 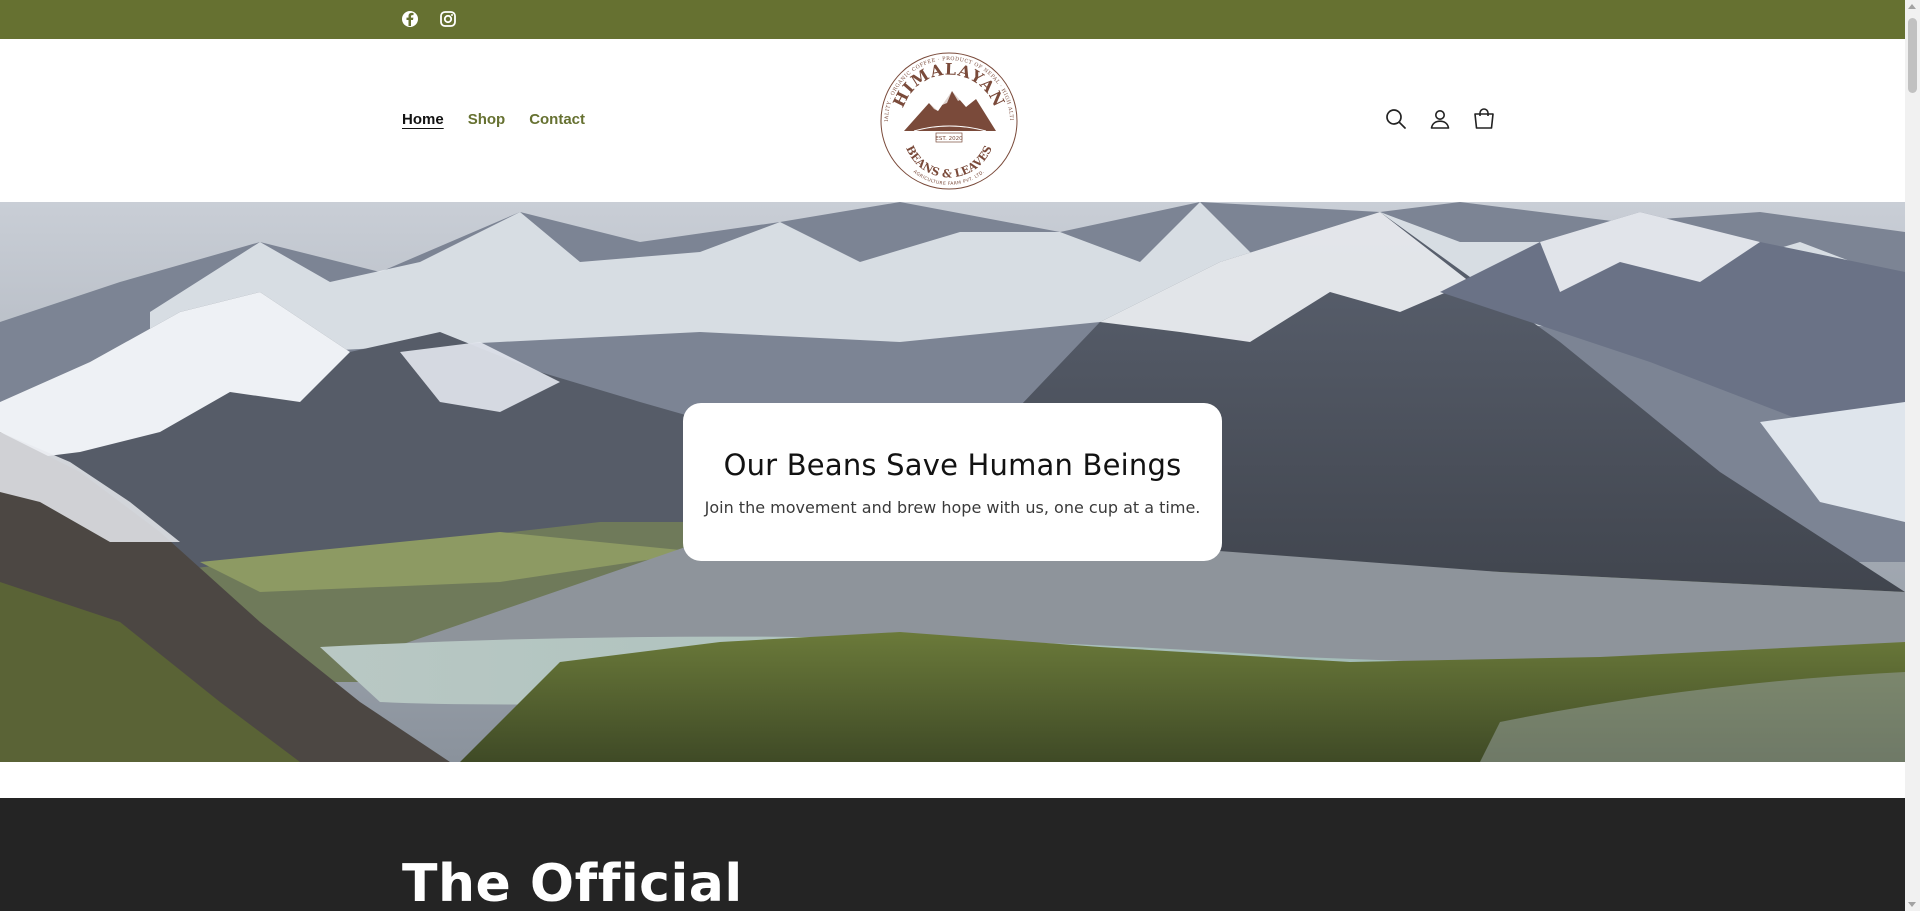 What do you see at coordinates (952, 854) in the screenshot?
I see `dark-section: The Official` at bounding box center [952, 854].